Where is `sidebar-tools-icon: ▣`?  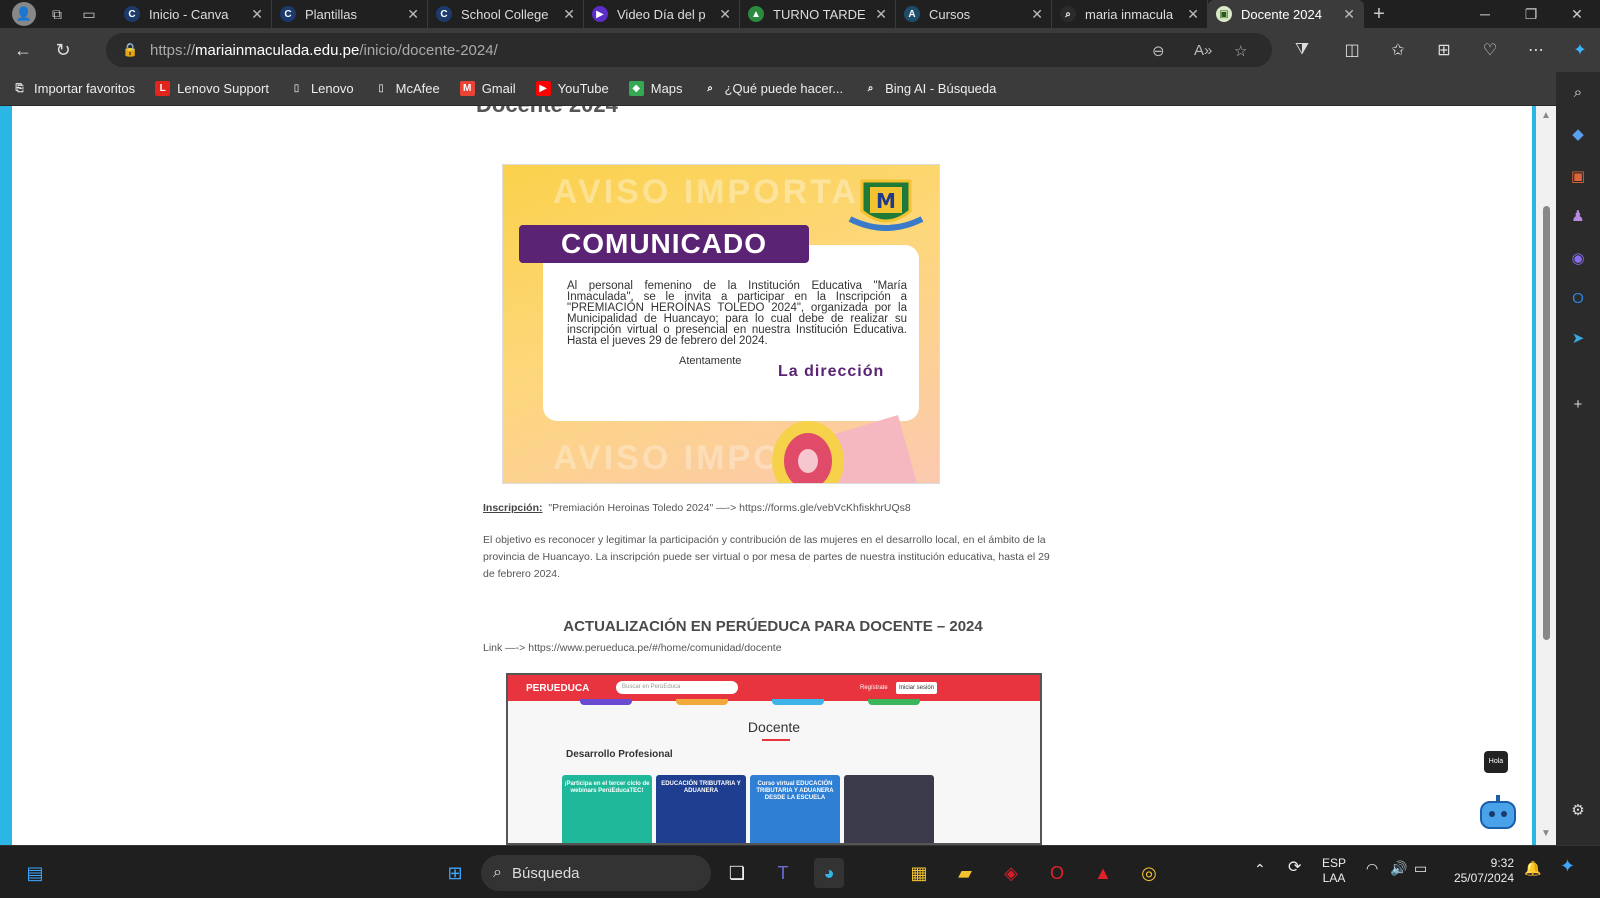
sidebar-tools-icon: ▣ is located at coordinates (1578, 176).